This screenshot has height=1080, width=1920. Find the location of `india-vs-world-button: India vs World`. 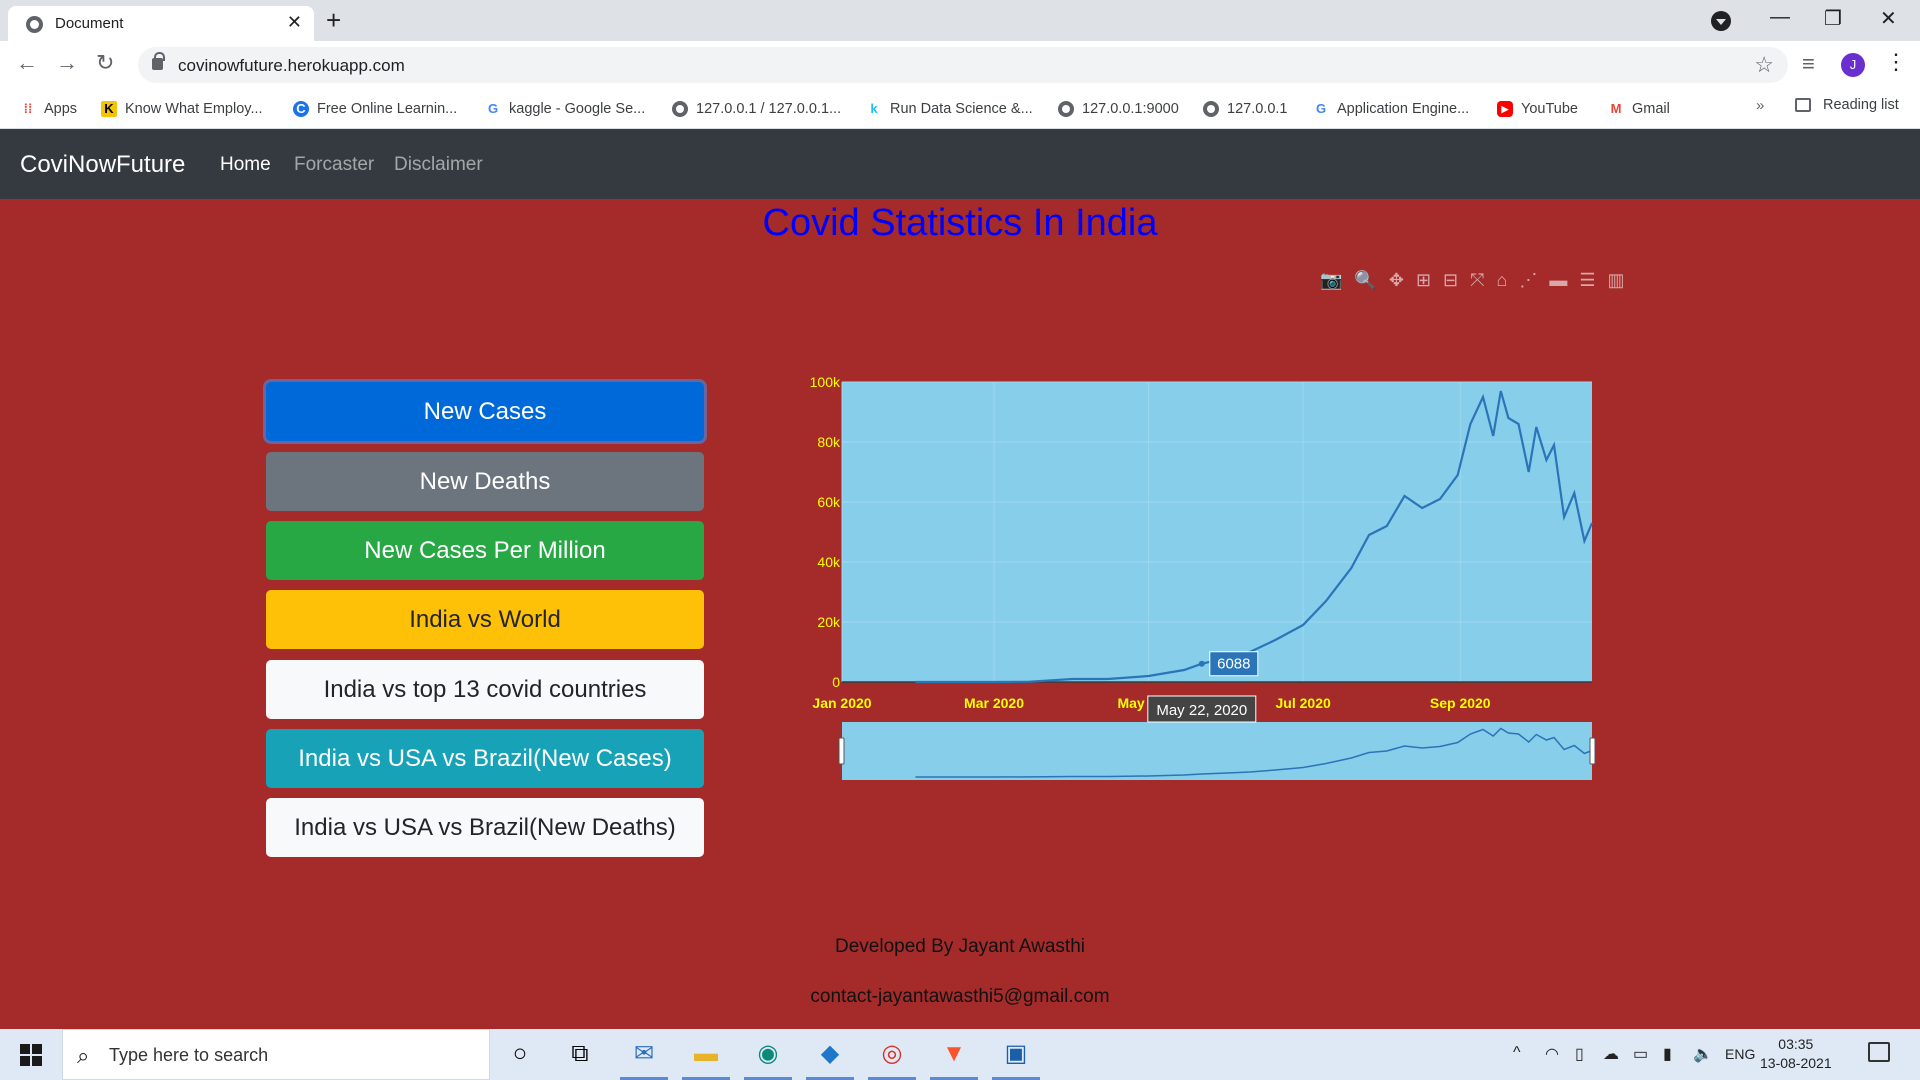

india-vs-world-button: India vs World is located at coordinates (485, 619).